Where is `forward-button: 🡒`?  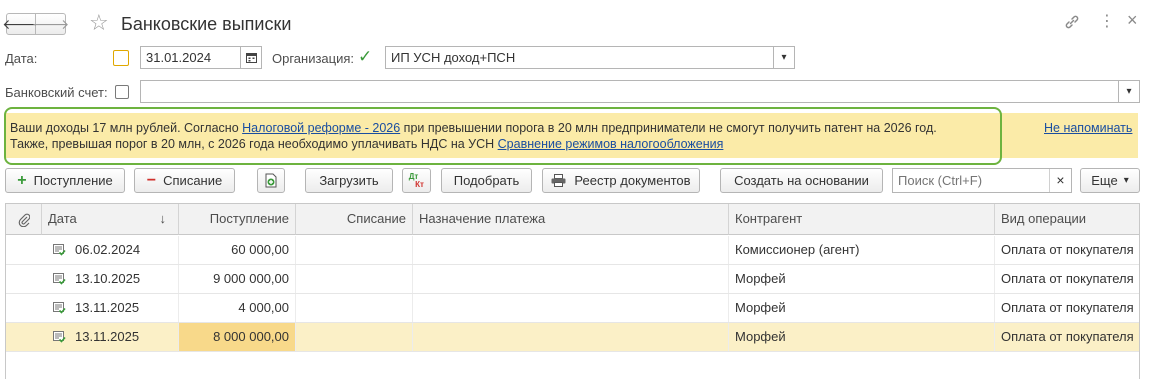
forward-button: 🡒 is located at coordinates (50, 24).